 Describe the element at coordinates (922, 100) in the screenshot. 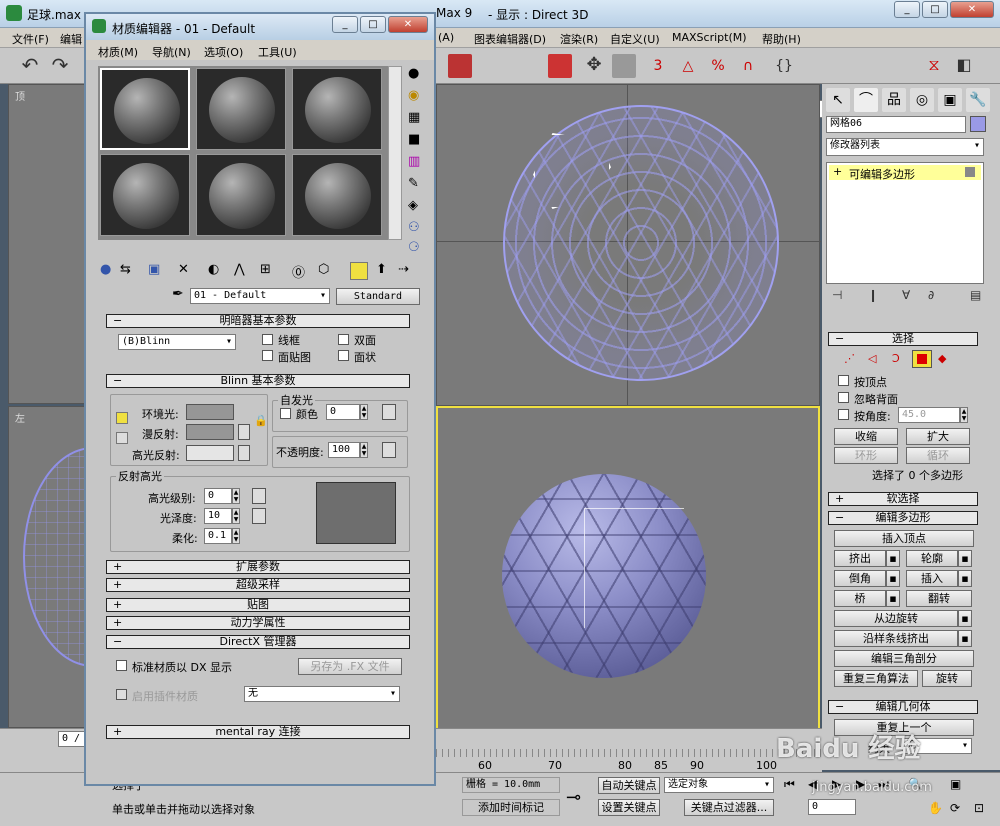

I see `motion-tab-icon: ◎` at that location.